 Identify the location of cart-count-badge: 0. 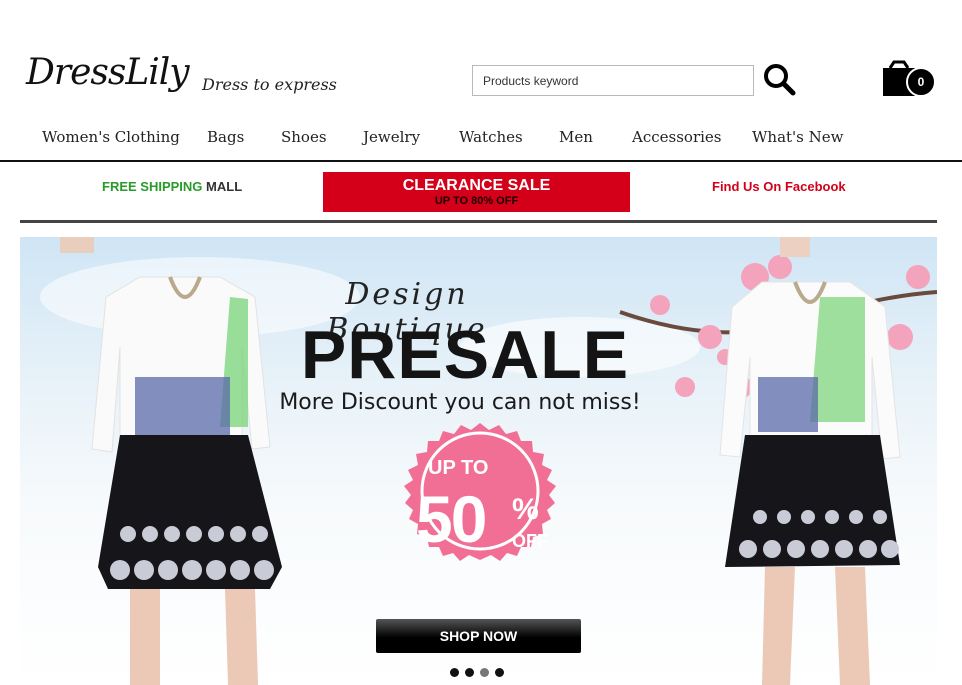
(921, 82).